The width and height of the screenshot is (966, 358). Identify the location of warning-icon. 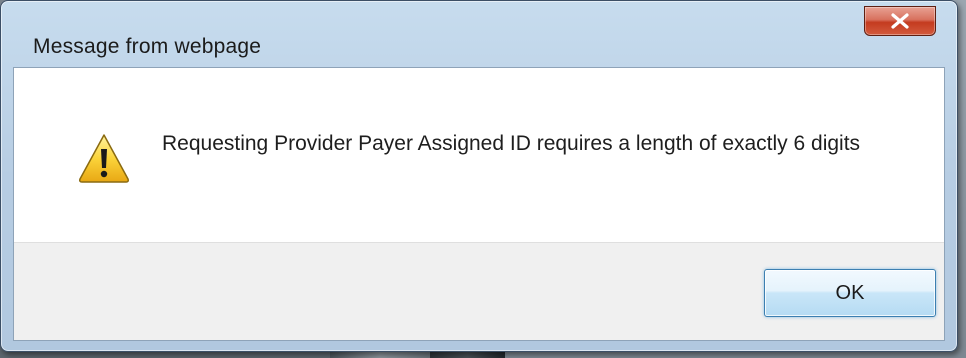
(104, 158).